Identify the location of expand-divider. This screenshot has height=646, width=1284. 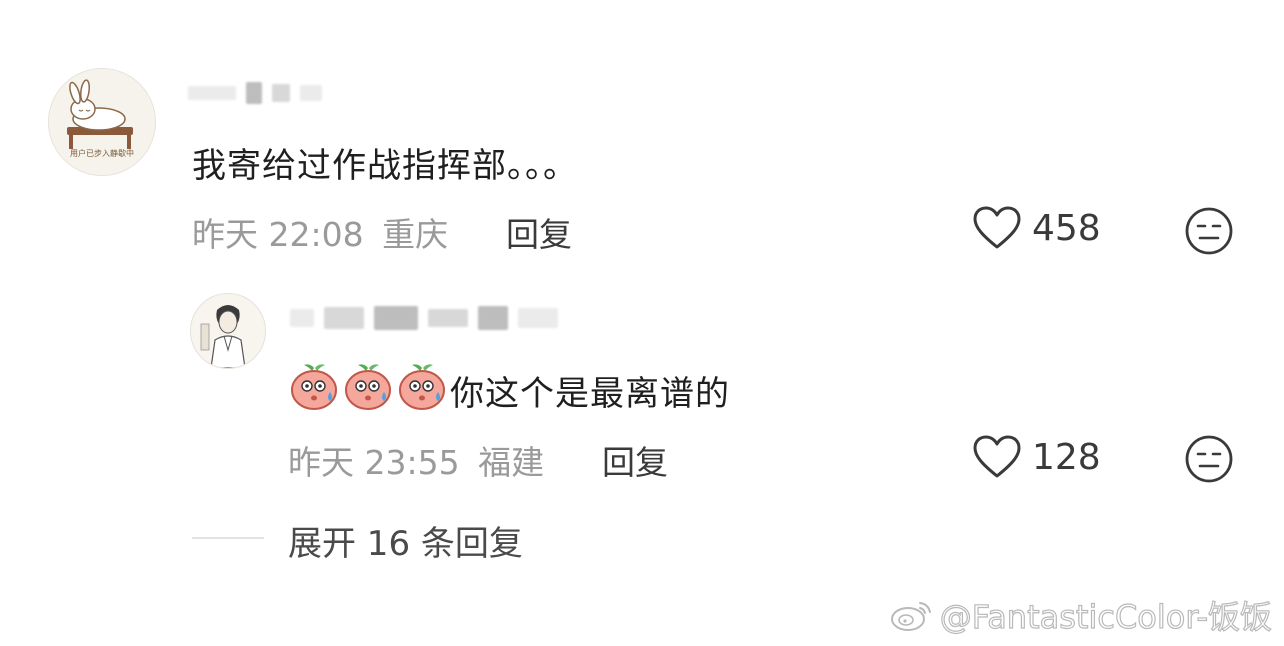
(228, 538).